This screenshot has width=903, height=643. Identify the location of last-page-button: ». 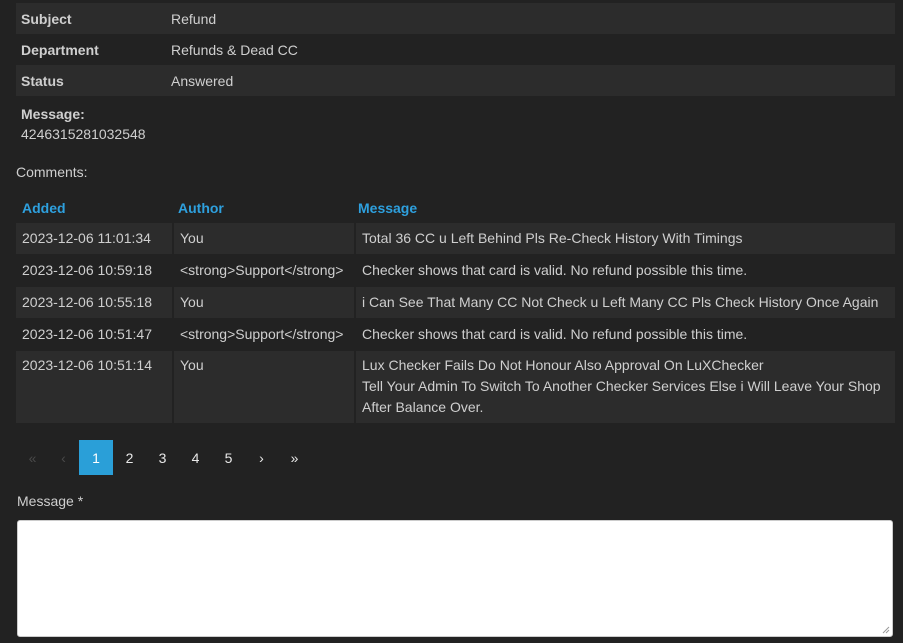
(294, 457).